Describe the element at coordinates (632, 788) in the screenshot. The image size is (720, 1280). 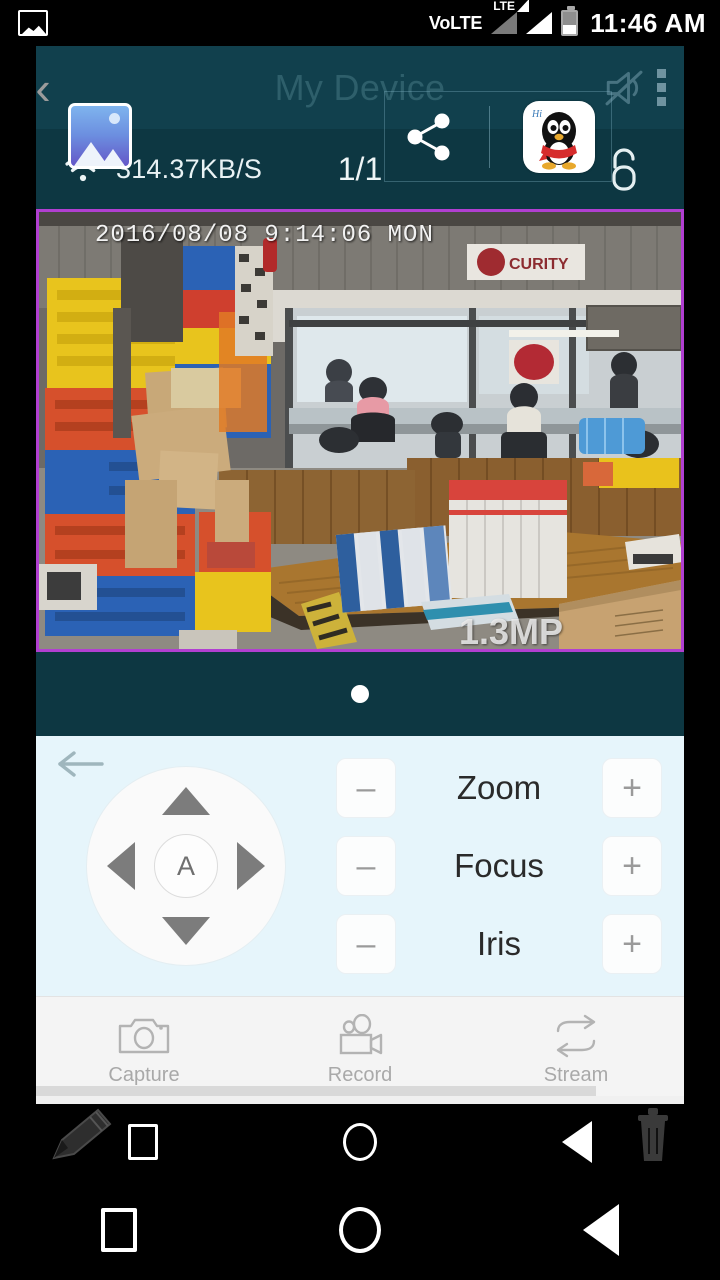
I see `zoom-plus-button: +` at that location.